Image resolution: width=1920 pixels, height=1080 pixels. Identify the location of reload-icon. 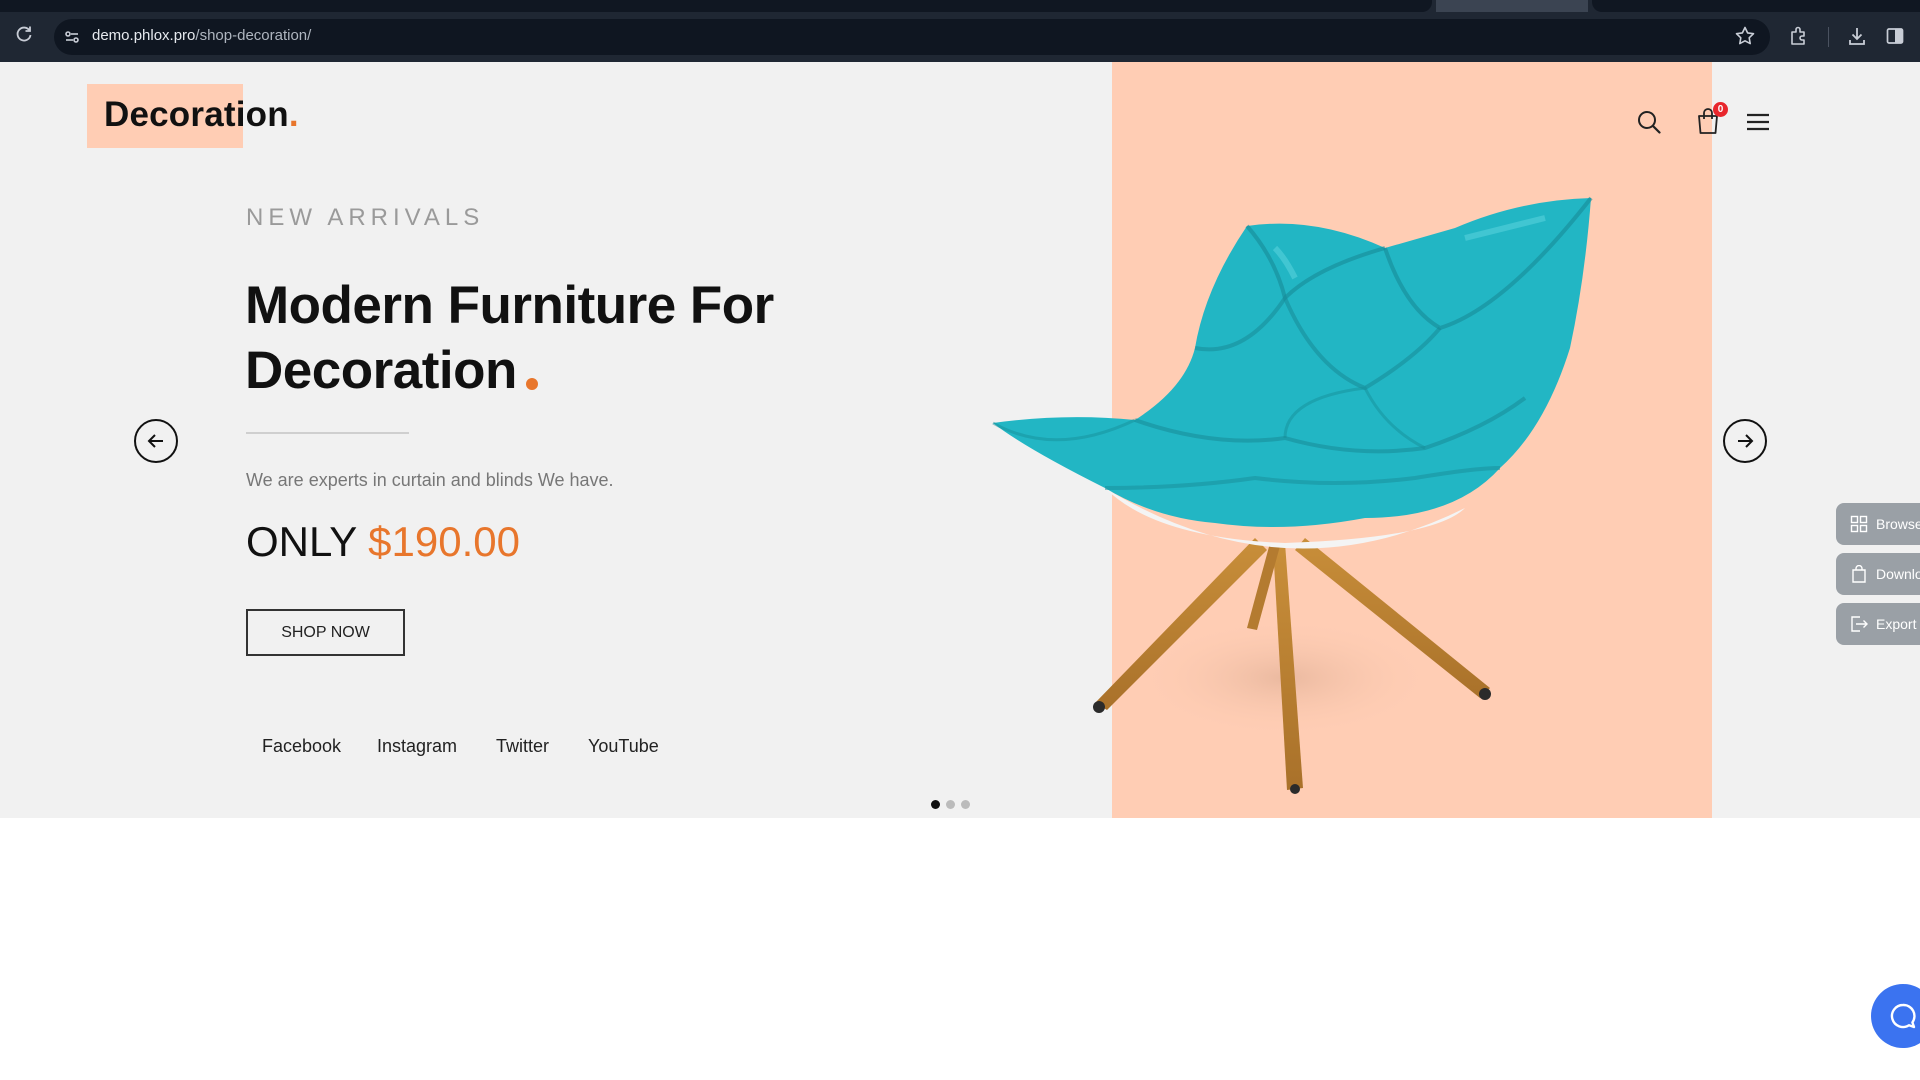
(24, 34).